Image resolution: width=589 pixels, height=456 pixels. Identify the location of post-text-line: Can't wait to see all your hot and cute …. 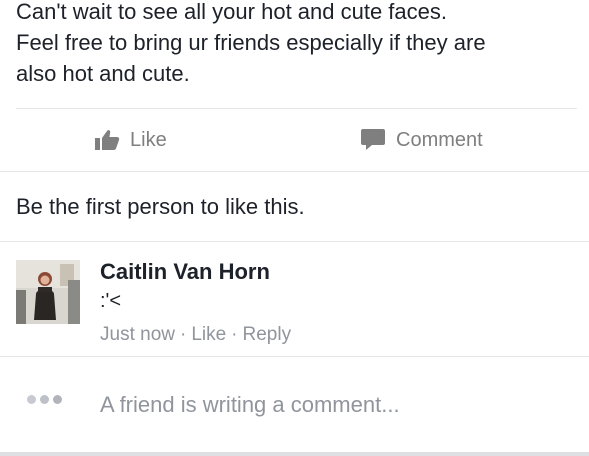
(231, 12).